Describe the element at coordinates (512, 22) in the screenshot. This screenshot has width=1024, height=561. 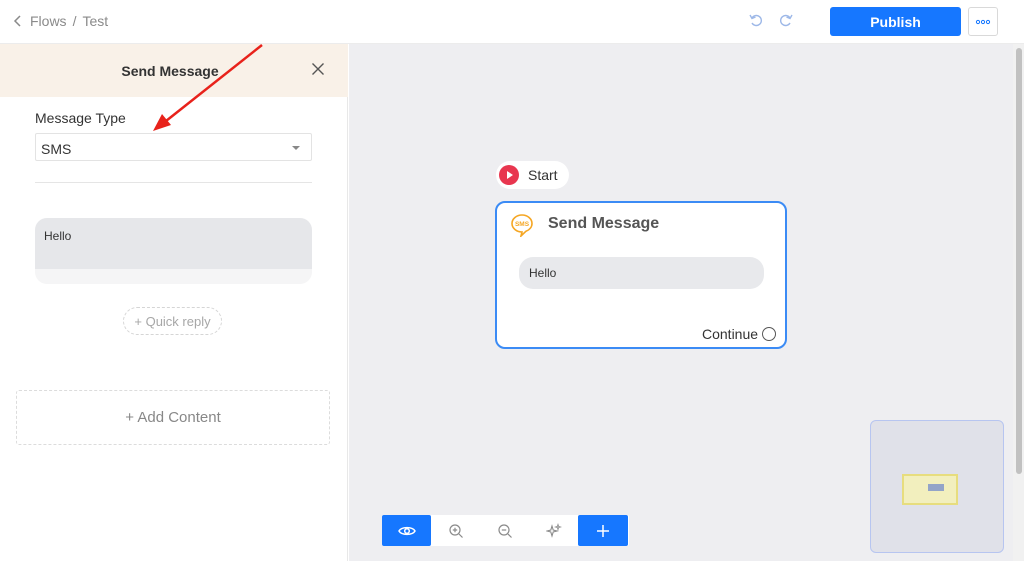
I see `top-bar: Flows / Test Publish` at that location.